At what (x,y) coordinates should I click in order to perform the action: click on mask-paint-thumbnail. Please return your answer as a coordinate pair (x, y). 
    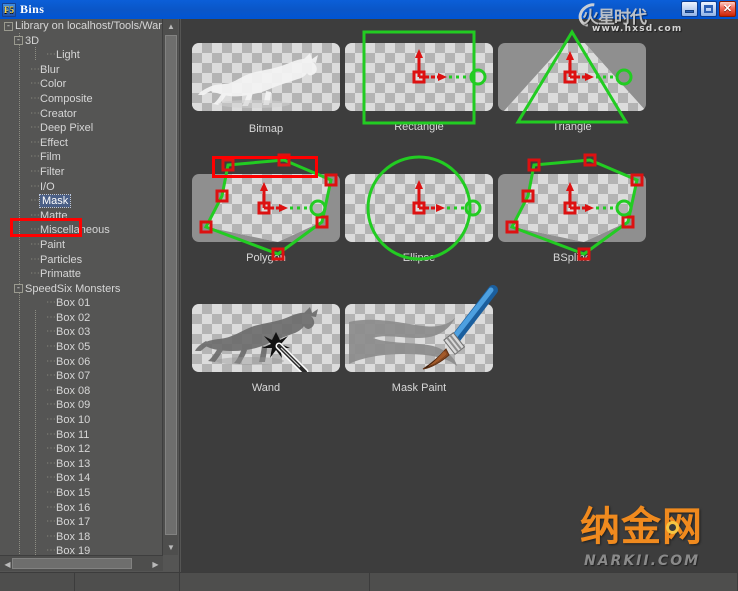
    Looking at the image, I should click on (421, 328).